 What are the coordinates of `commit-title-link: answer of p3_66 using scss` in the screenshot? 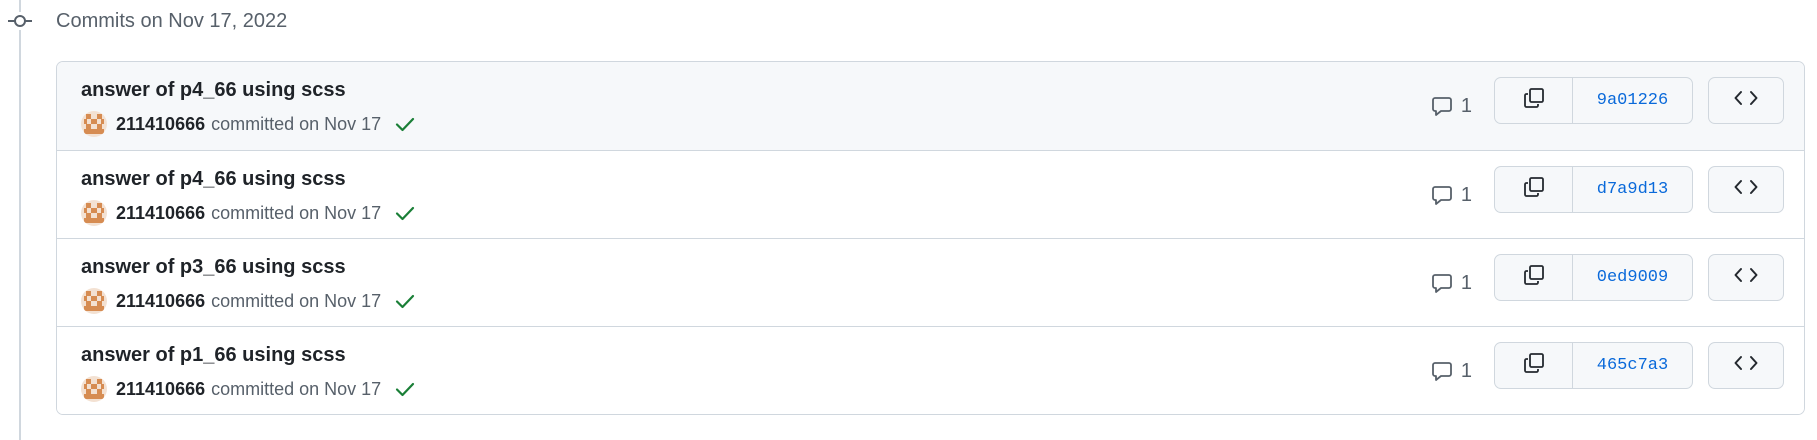 It's located at (213, 267).